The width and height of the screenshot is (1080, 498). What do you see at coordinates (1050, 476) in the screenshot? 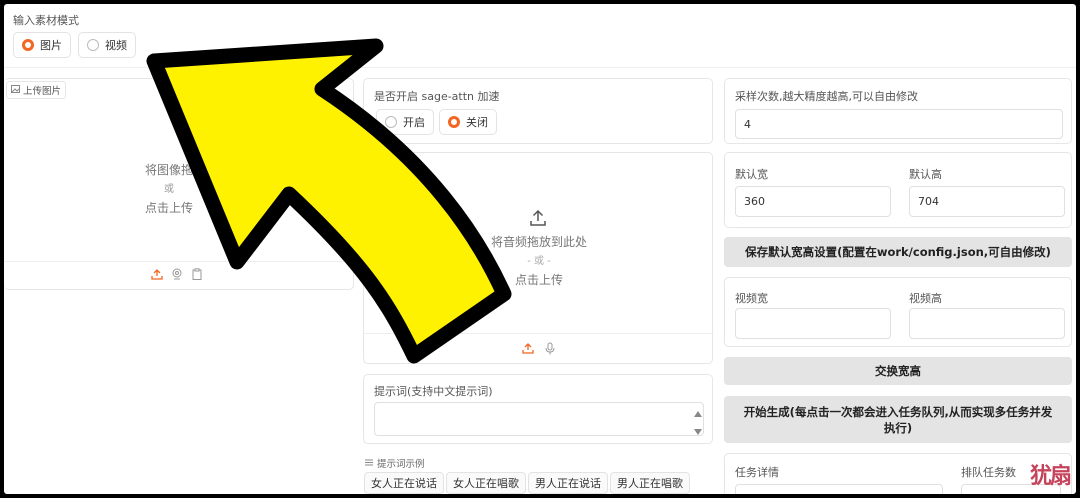
I see `watermark-logo: 犹扇` at bounding box center [1050, 476].